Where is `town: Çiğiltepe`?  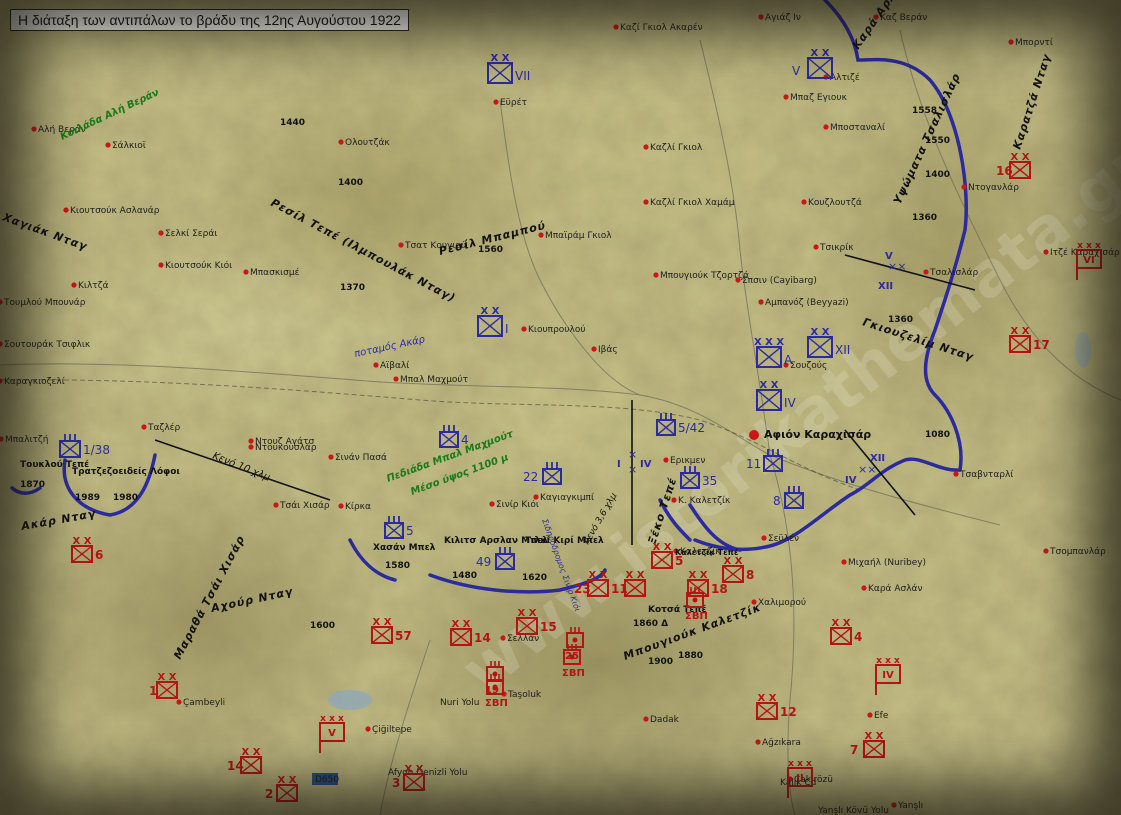
town: Çiğiltepe is located at coordinates (388, 730).